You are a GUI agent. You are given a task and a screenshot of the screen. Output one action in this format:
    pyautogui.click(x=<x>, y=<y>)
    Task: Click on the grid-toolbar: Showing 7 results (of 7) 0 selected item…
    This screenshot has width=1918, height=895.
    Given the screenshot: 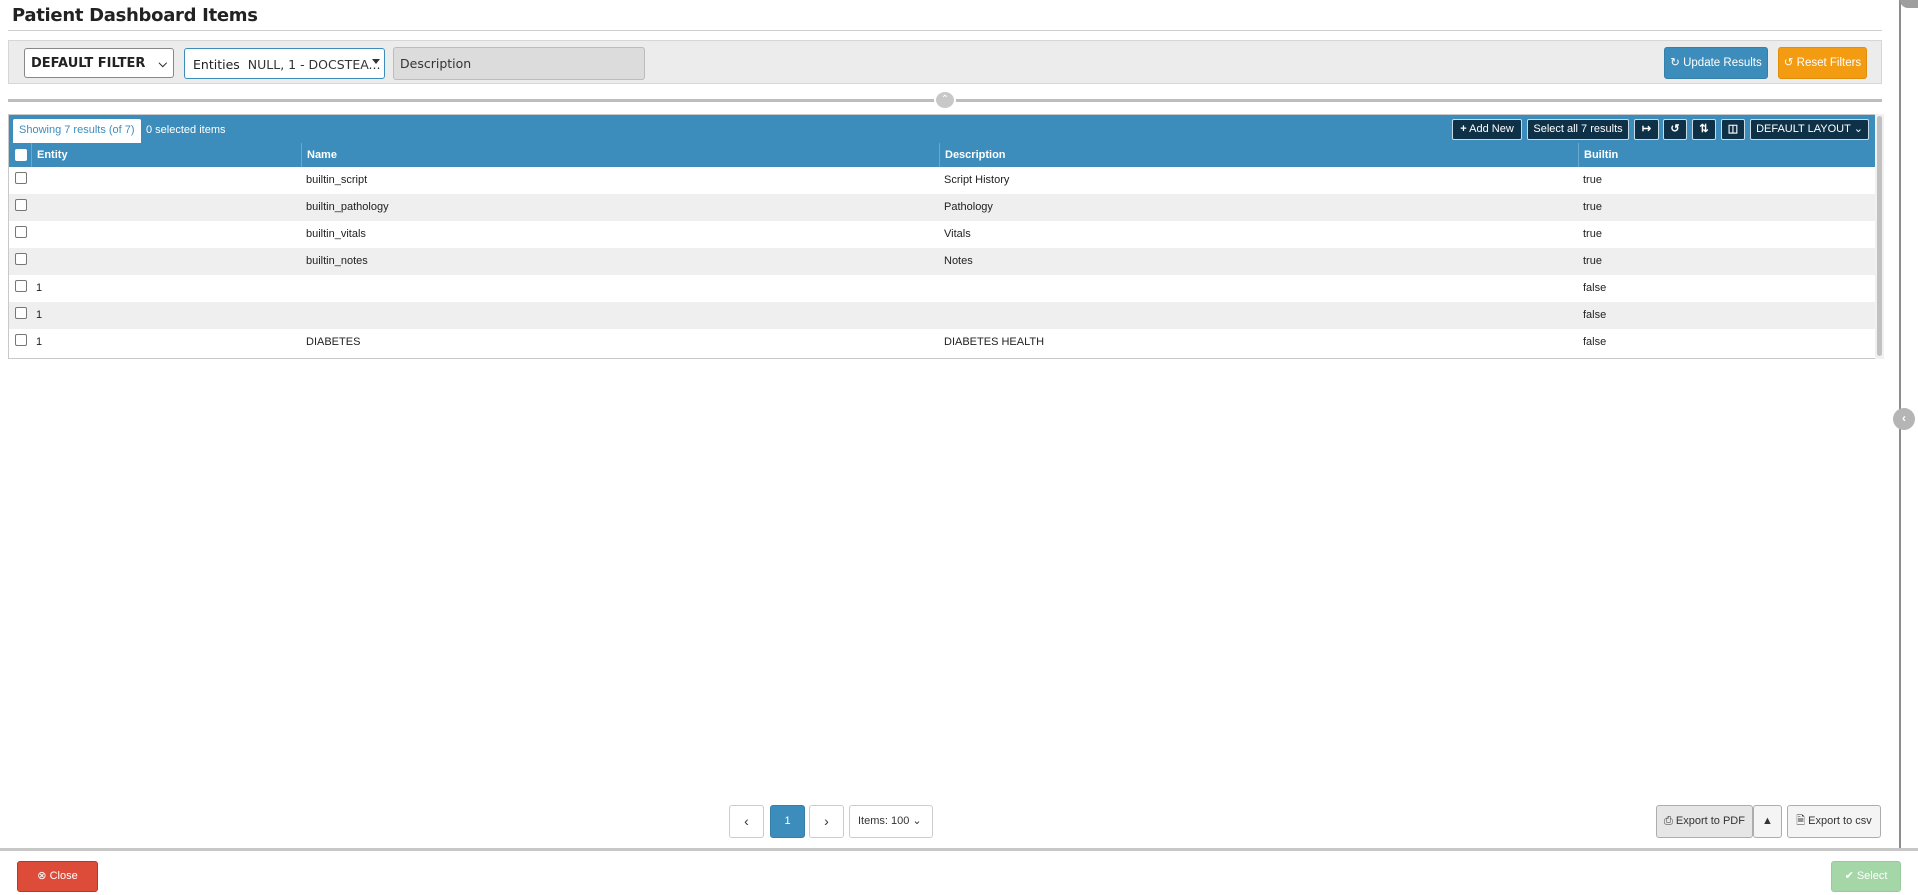 What is the action you would take?
    pyautogui.click(x=945, y=129)
    